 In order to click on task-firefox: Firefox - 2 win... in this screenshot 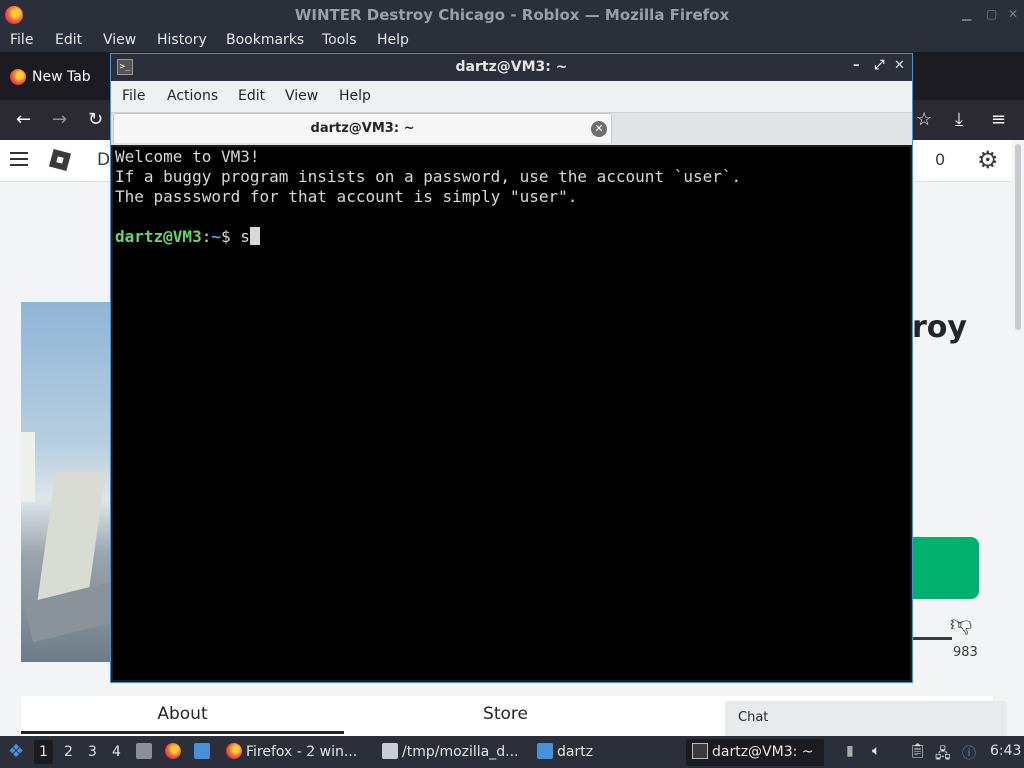, I will do `click(291, 751)`.